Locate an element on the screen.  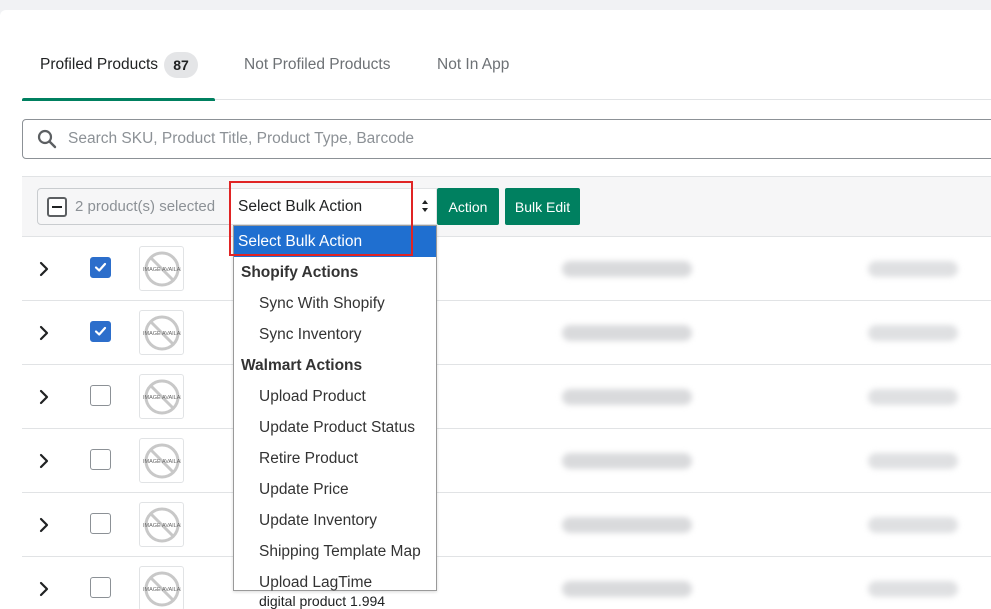
tab-label: Not In App is located at coordinates (473, 64).